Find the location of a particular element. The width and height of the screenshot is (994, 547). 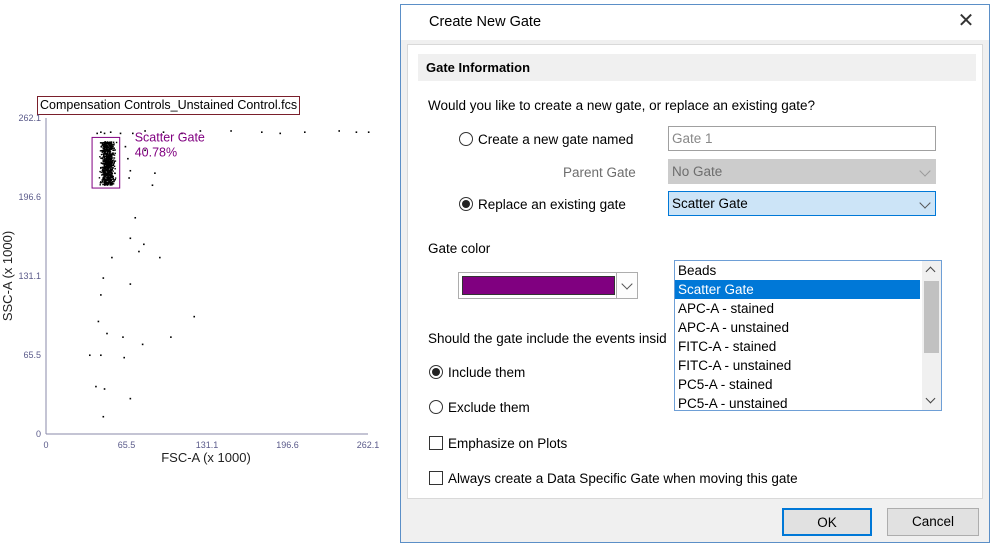

exclude-label: Exclude them is located at coordinates (489, 407).